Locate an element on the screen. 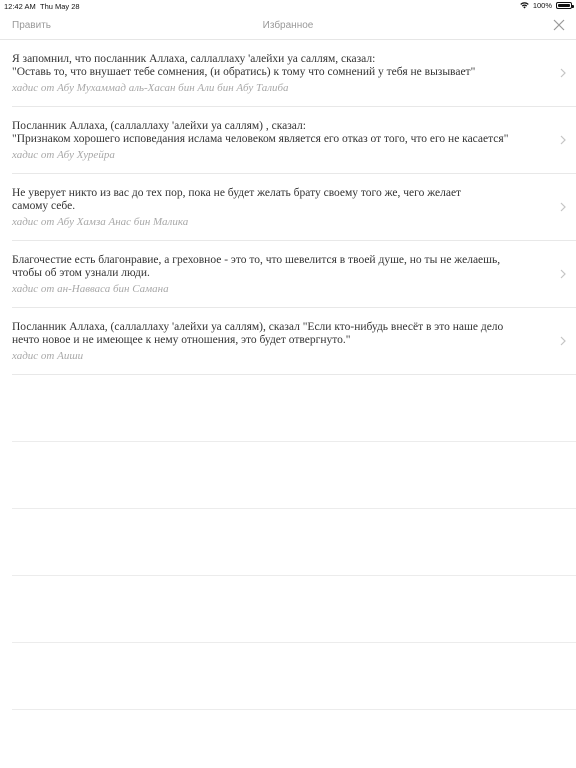 This screenshot has height=768, width=576. hadith-source: хадис от Абу Хамза Анас бин Малика is located at coordinates (100, 222).